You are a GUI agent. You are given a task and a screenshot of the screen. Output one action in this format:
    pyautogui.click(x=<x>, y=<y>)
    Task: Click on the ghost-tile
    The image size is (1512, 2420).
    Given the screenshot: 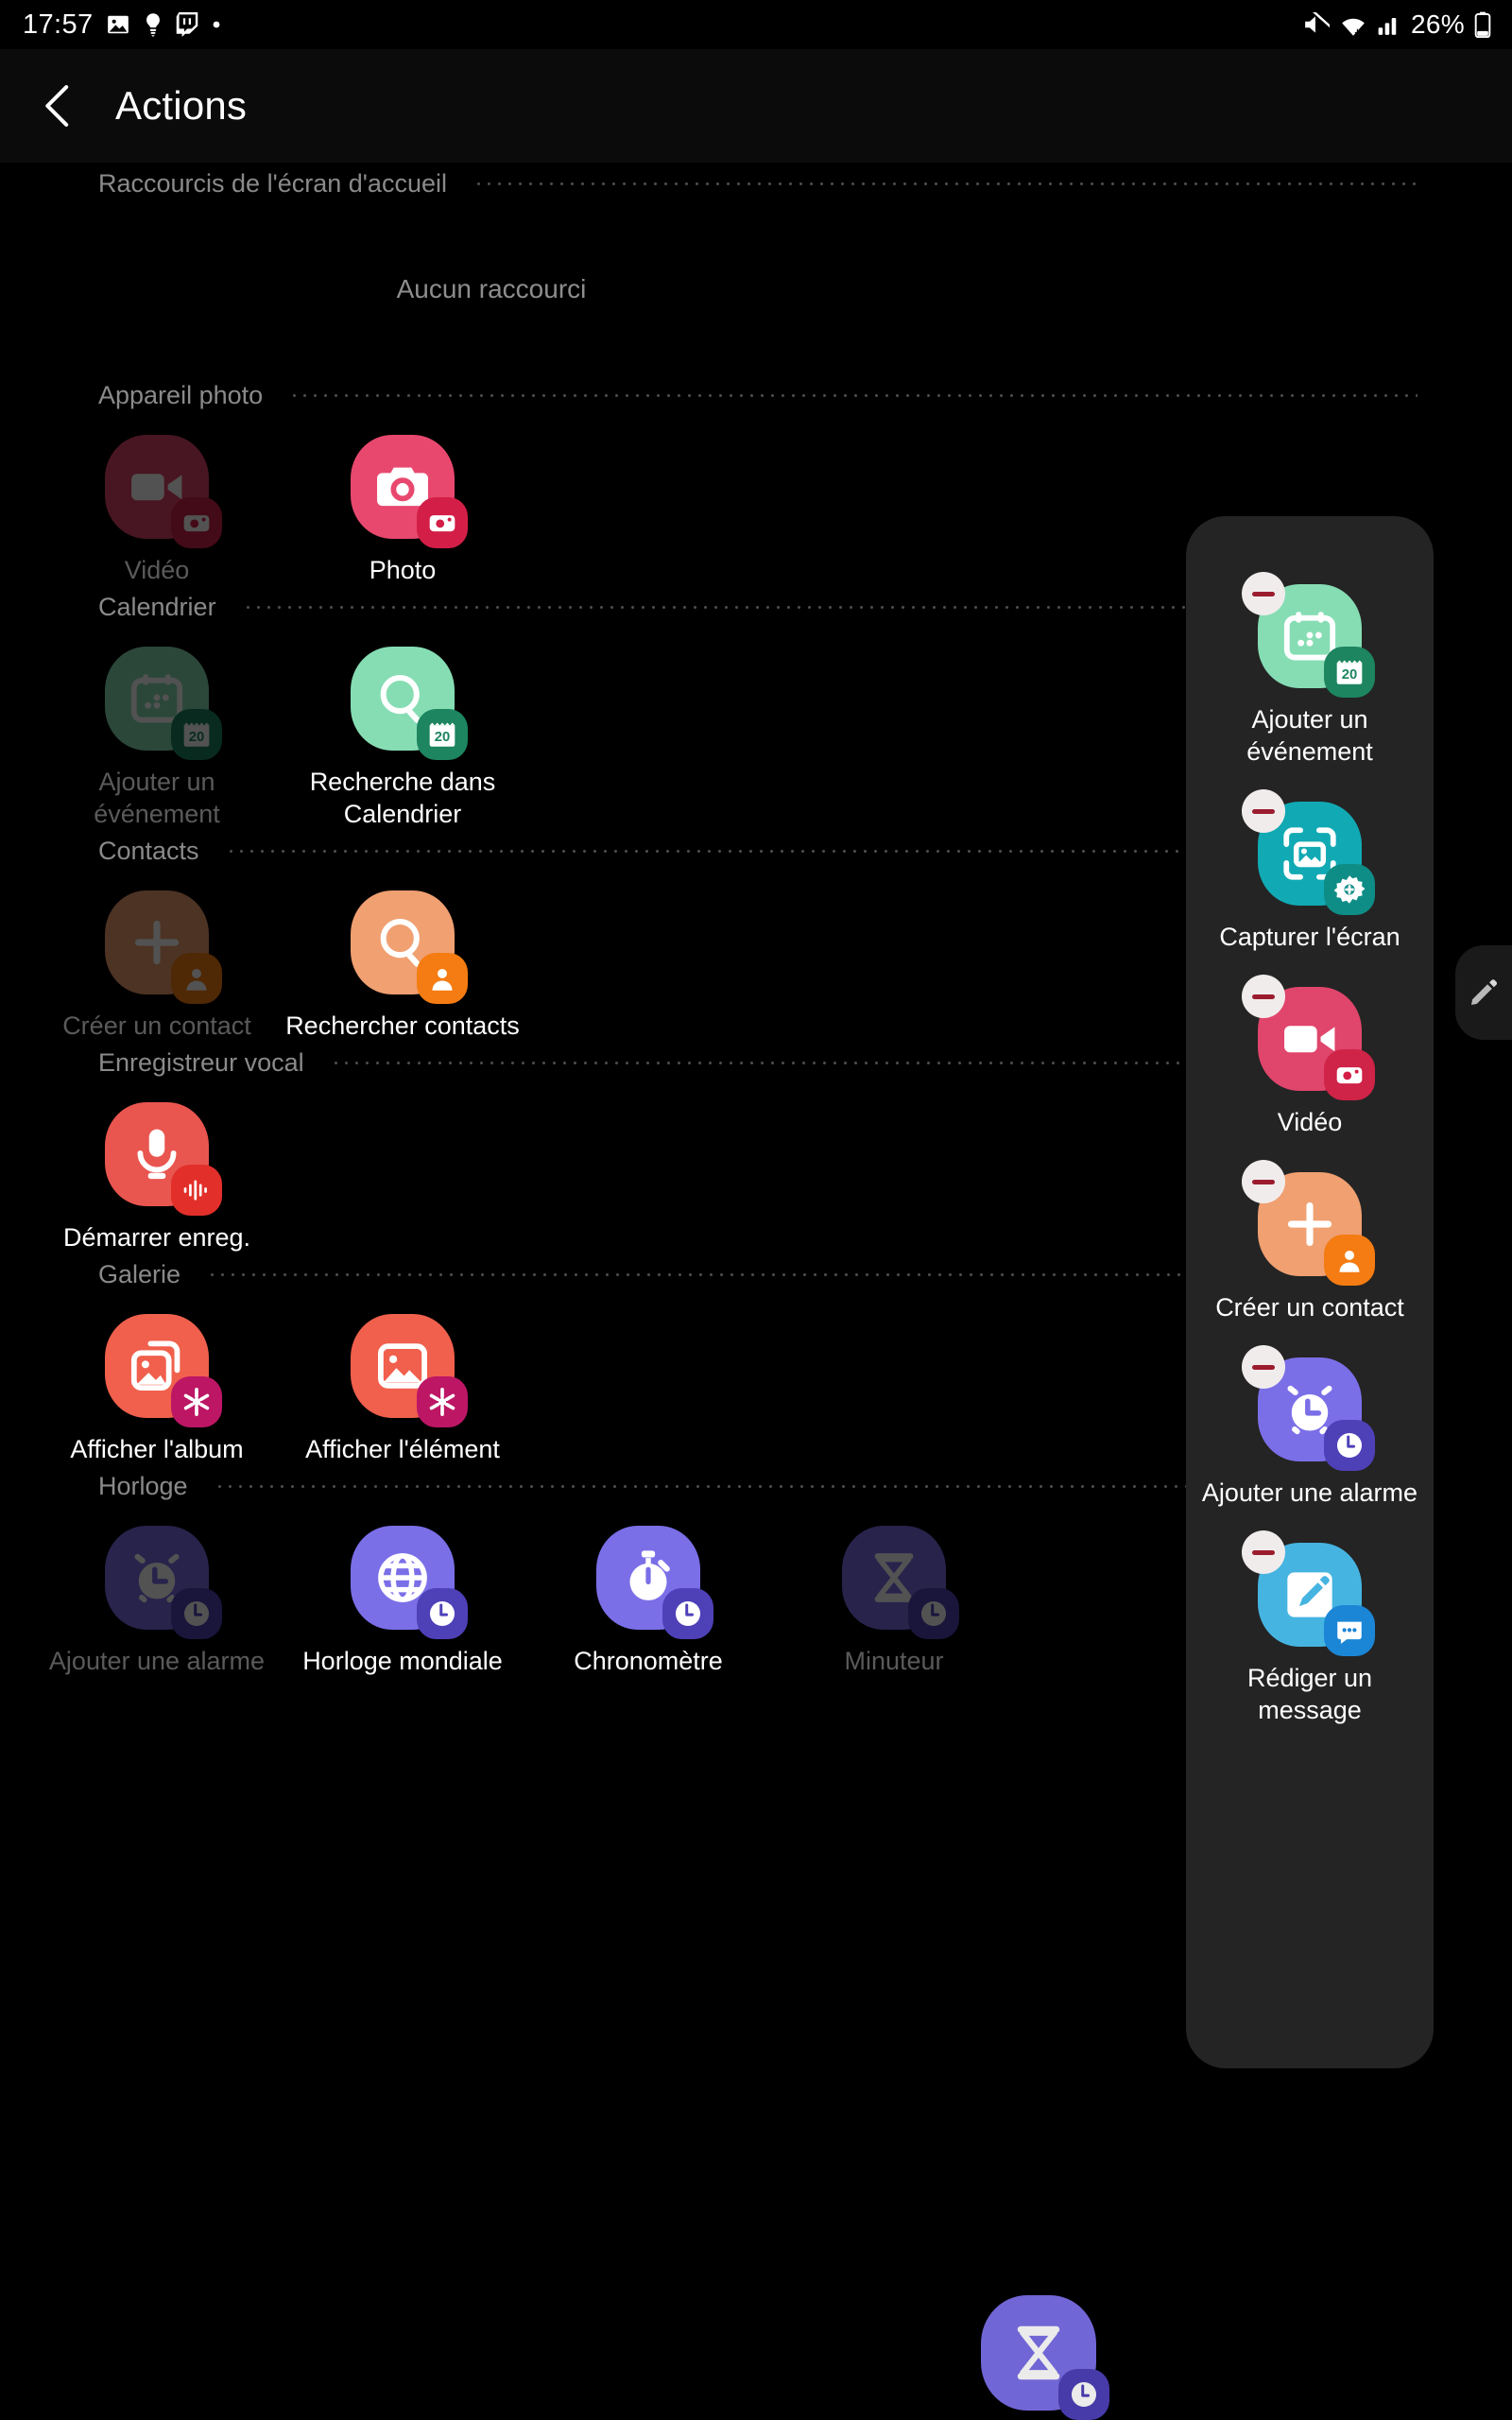 What is the action you would take?
    pyautogui.click(x=1045, y=2357)
    